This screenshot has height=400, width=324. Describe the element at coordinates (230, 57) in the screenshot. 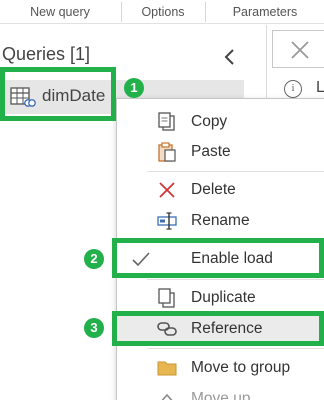

I see `collapse-pane-chevron-icon` at that location.